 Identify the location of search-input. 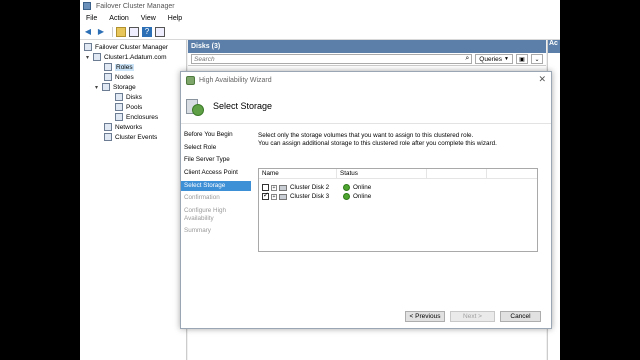
(294, 59).